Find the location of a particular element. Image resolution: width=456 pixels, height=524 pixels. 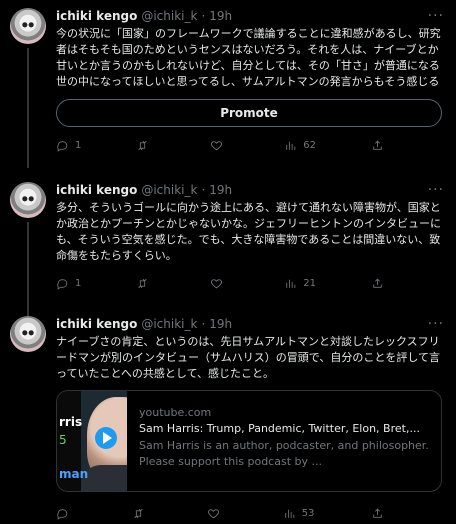

thumbnail-text: 5 is located at coordinates (63, 440).